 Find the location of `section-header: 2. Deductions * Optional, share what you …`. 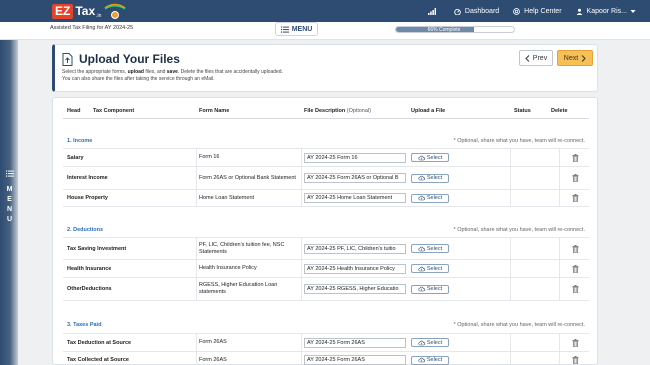

section-header: 2. Deductions * Optional, share what you … is located at coordinates (326, 231).